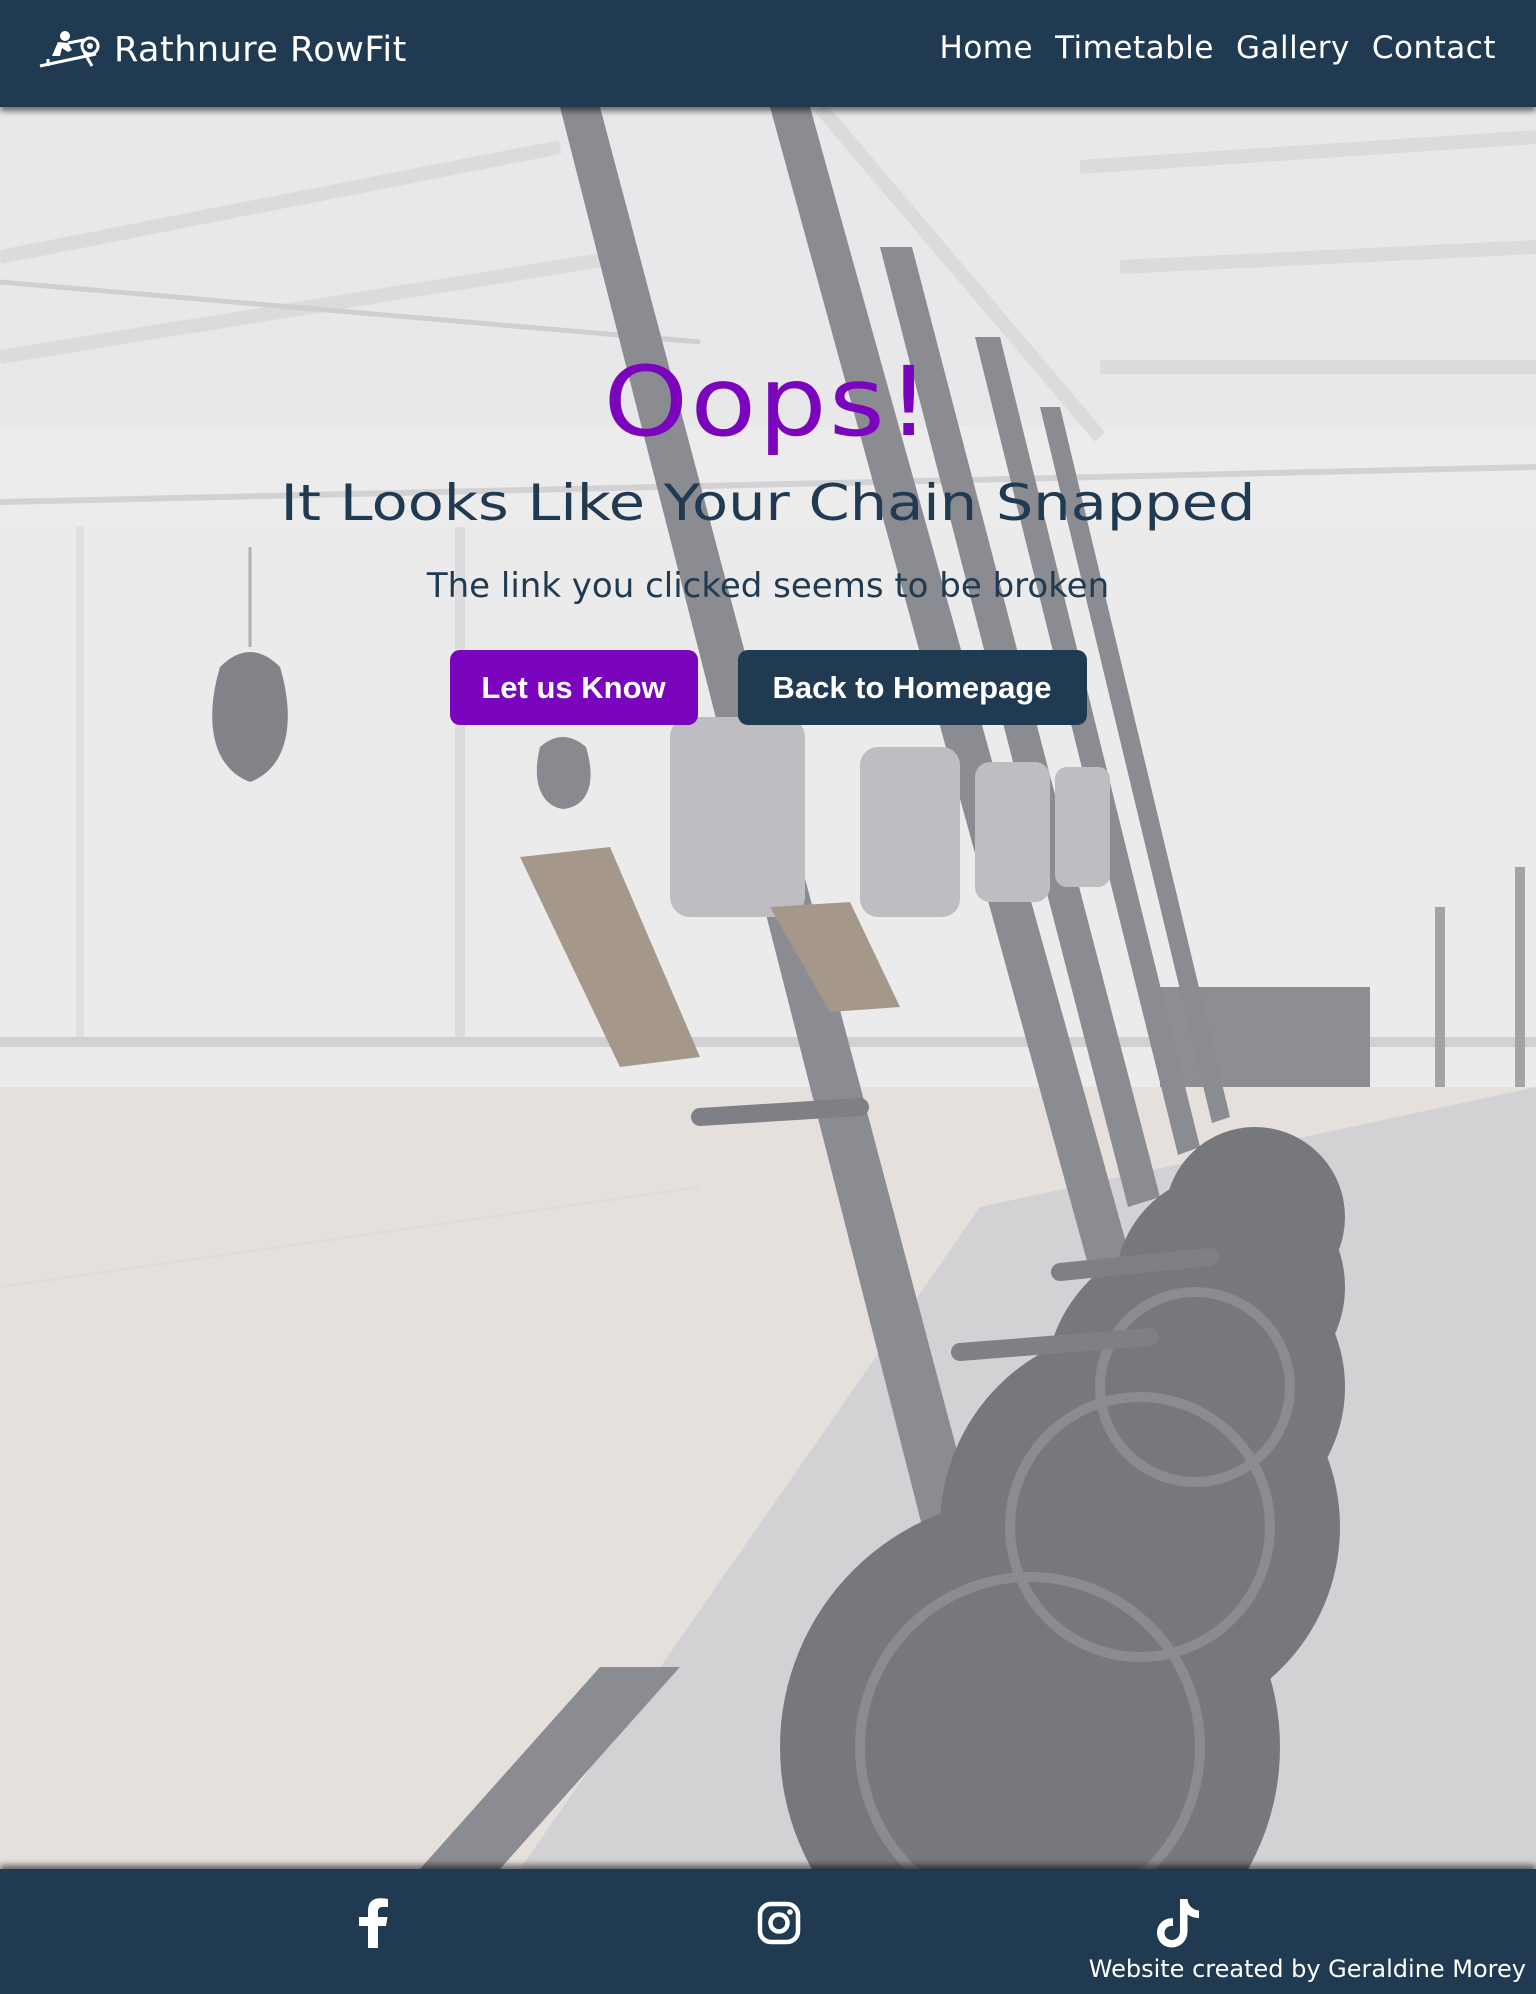 The image size is (1536, 1994). Describe the element at coordinates (768, 503) in the screenshot. I see `error-headline: It Looks Like Your Chain Snapped` at that location.